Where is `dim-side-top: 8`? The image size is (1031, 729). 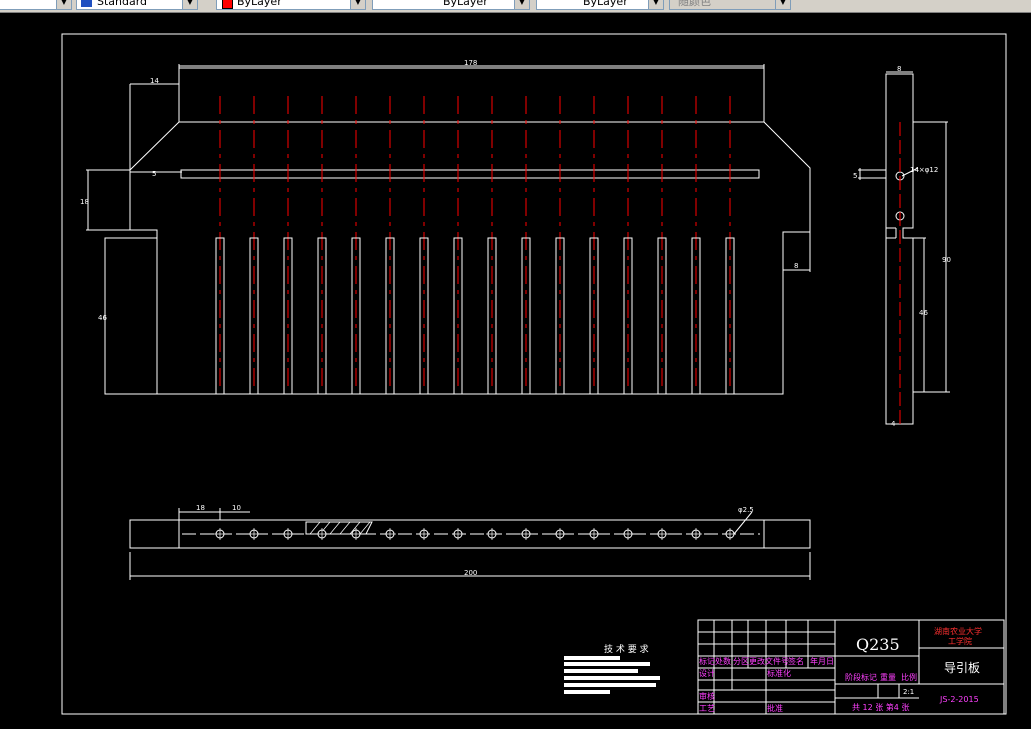 dim-side-top: 8 is located at coordinates (899, 69).